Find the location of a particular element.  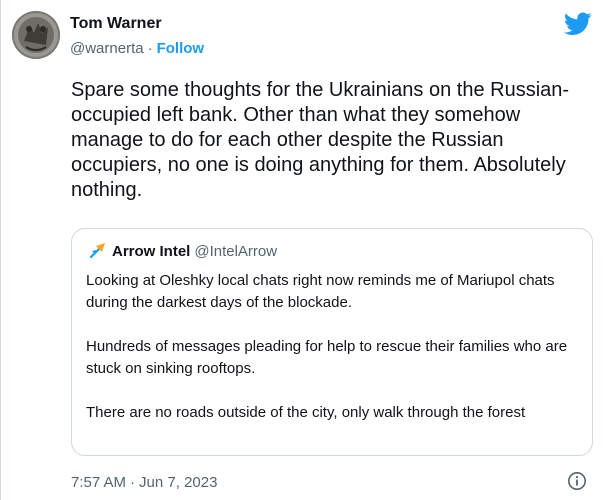

avatar is located at coordinates (36, 35).